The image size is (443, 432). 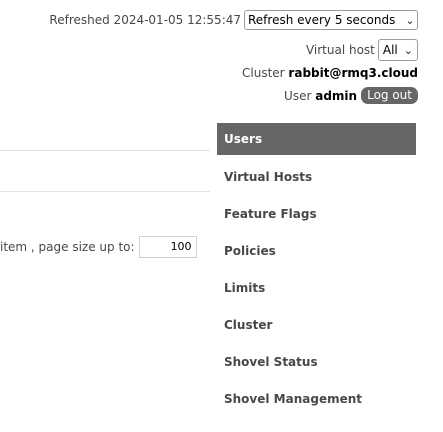 What do you see at coordinates (316, 363) in the screenshot?
I see `admin-nav-item-shovel-status: Shovel Status` at bounding box center [316, 363].